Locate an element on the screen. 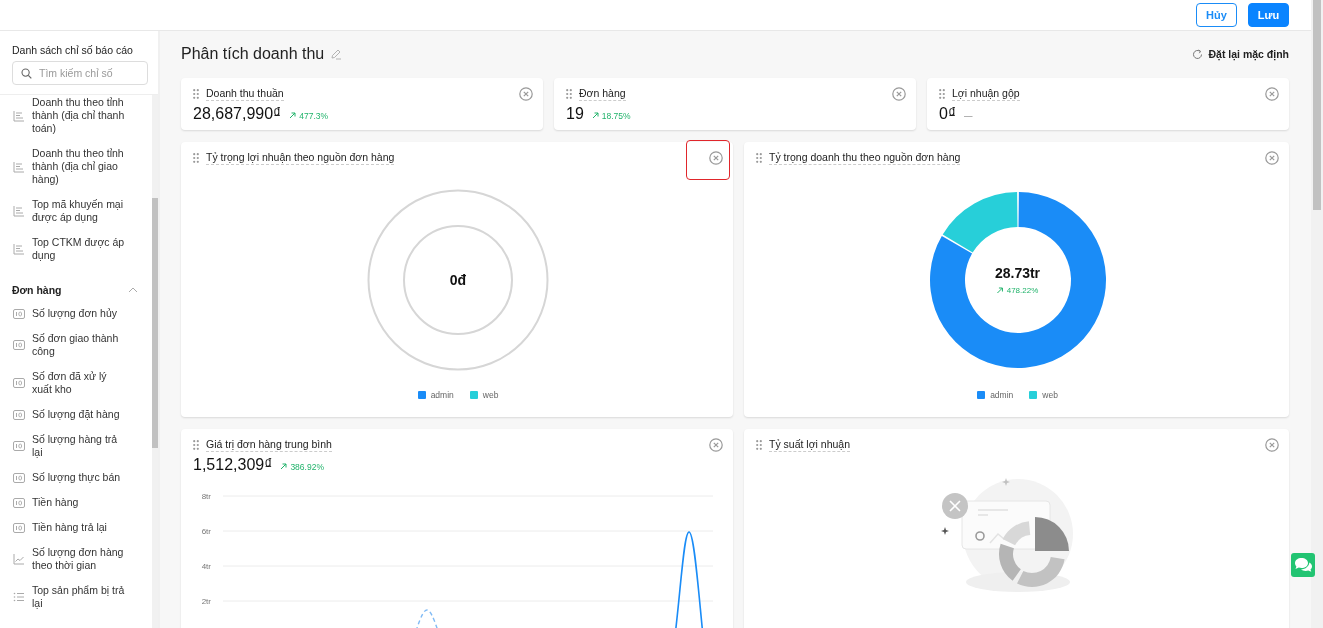  pie-slice is located at coordinates (1051, 534).